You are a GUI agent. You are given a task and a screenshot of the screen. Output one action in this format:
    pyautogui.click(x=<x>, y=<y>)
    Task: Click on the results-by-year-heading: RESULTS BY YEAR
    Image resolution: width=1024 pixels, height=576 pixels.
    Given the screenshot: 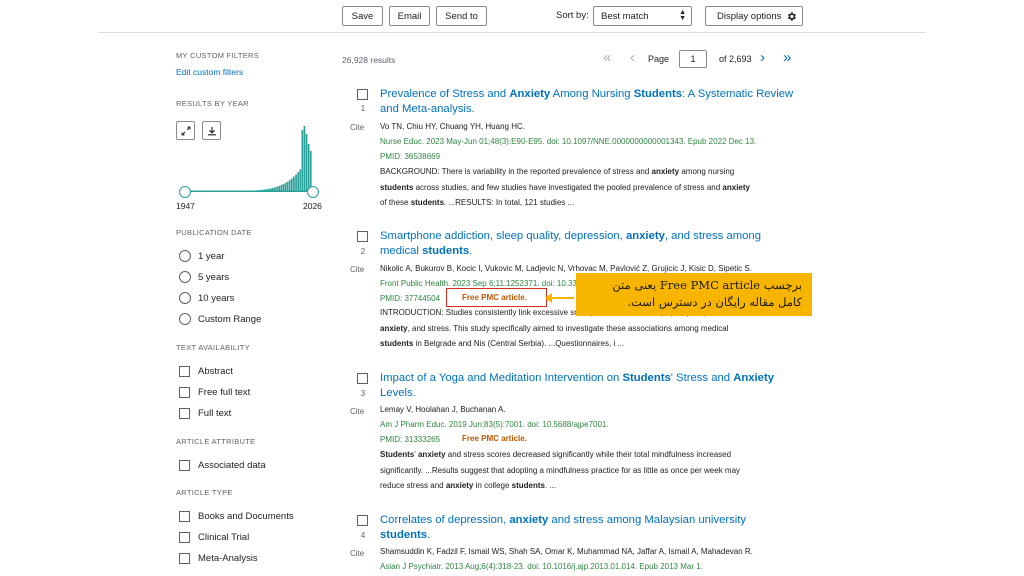 What is the action you would take?
    pyautogui.click(x=212, y=103)
    